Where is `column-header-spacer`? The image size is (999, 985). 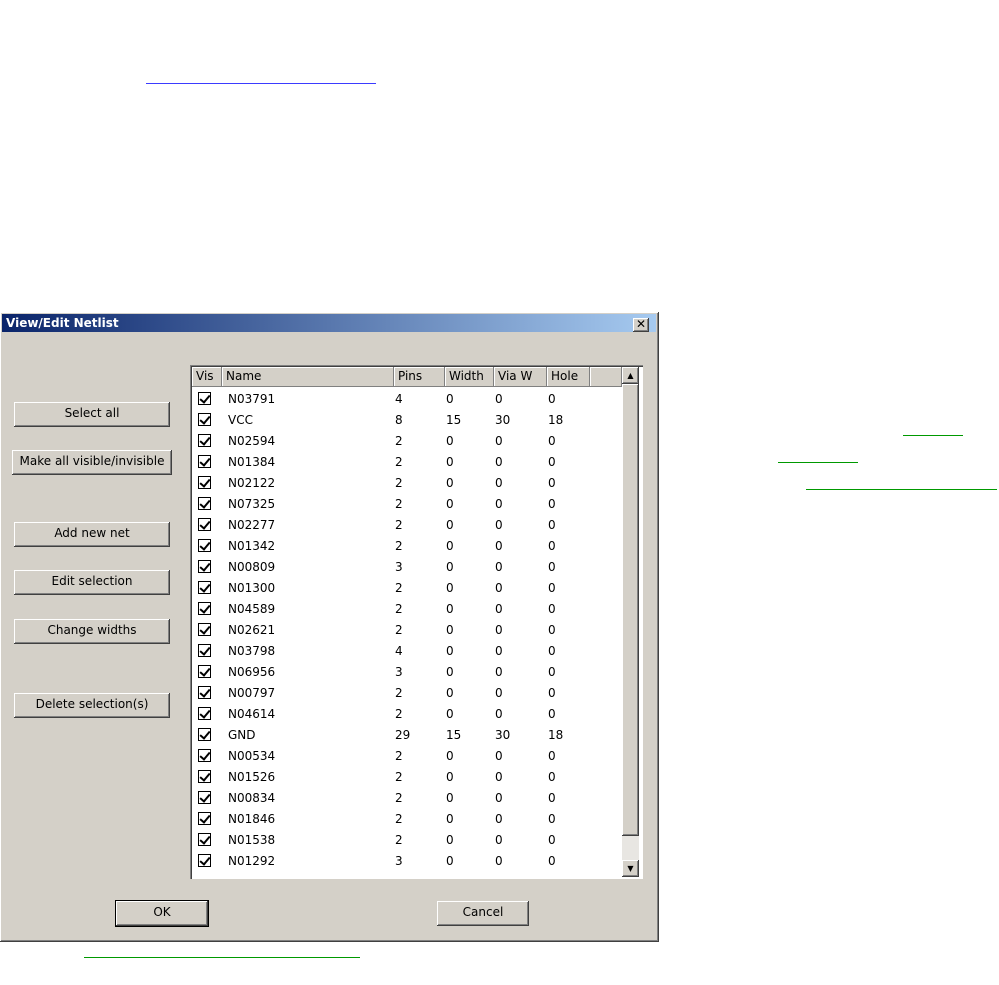
column-header-spacer is located at coordinates (606, 377).